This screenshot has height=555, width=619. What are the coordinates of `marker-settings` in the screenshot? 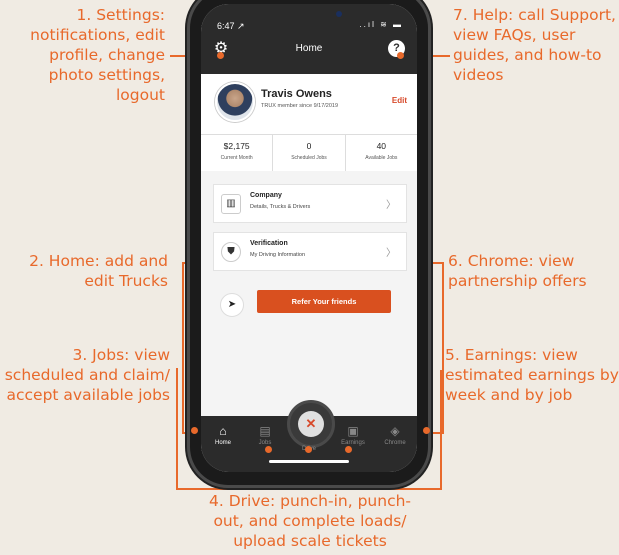 It's located at (220, 55).